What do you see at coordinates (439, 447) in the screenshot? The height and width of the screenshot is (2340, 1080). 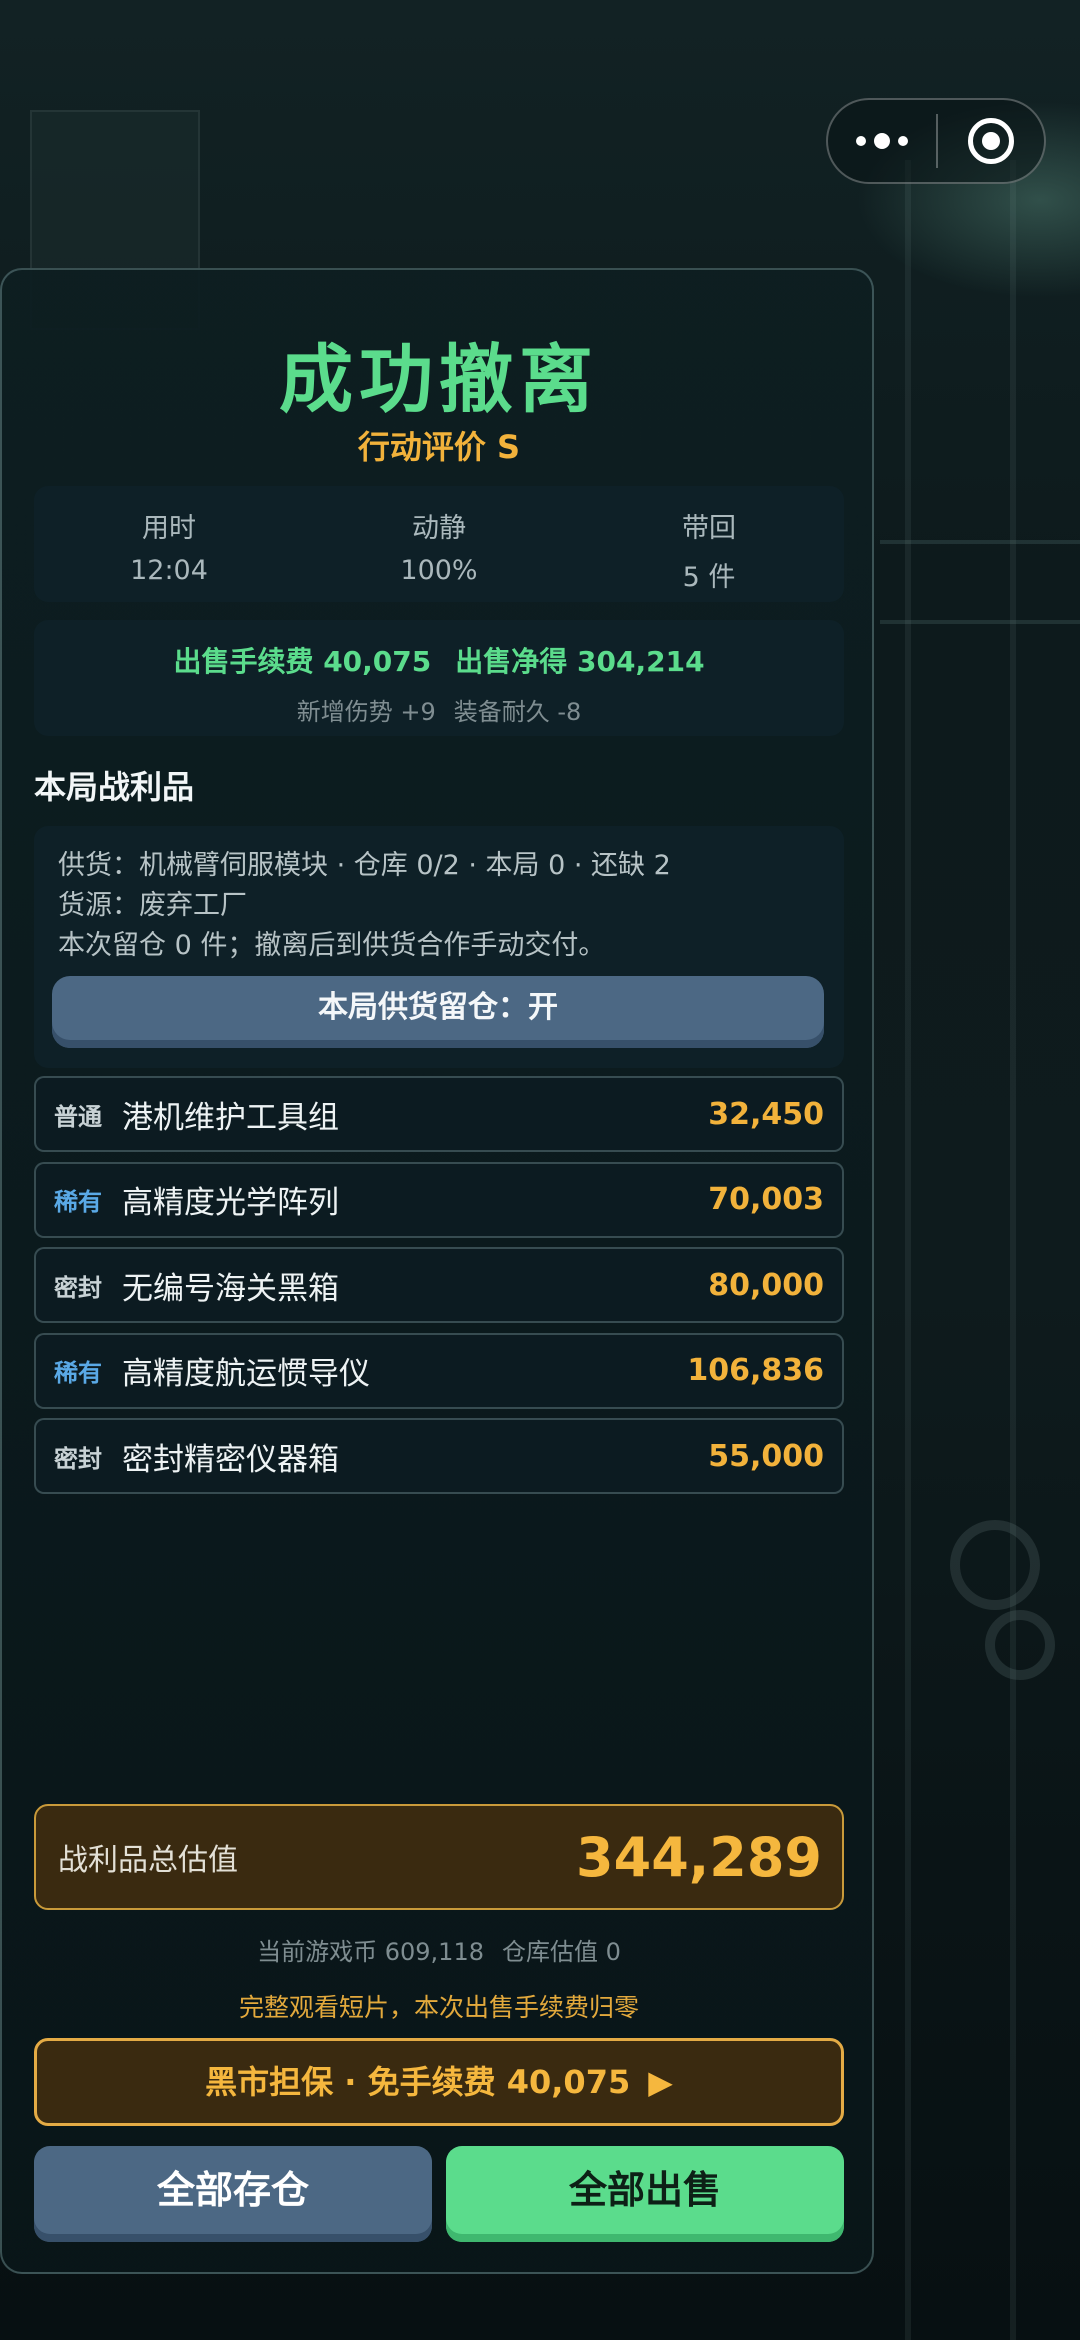 I see `action-rating: 行动评价 S` at bounding box center [439, 447].